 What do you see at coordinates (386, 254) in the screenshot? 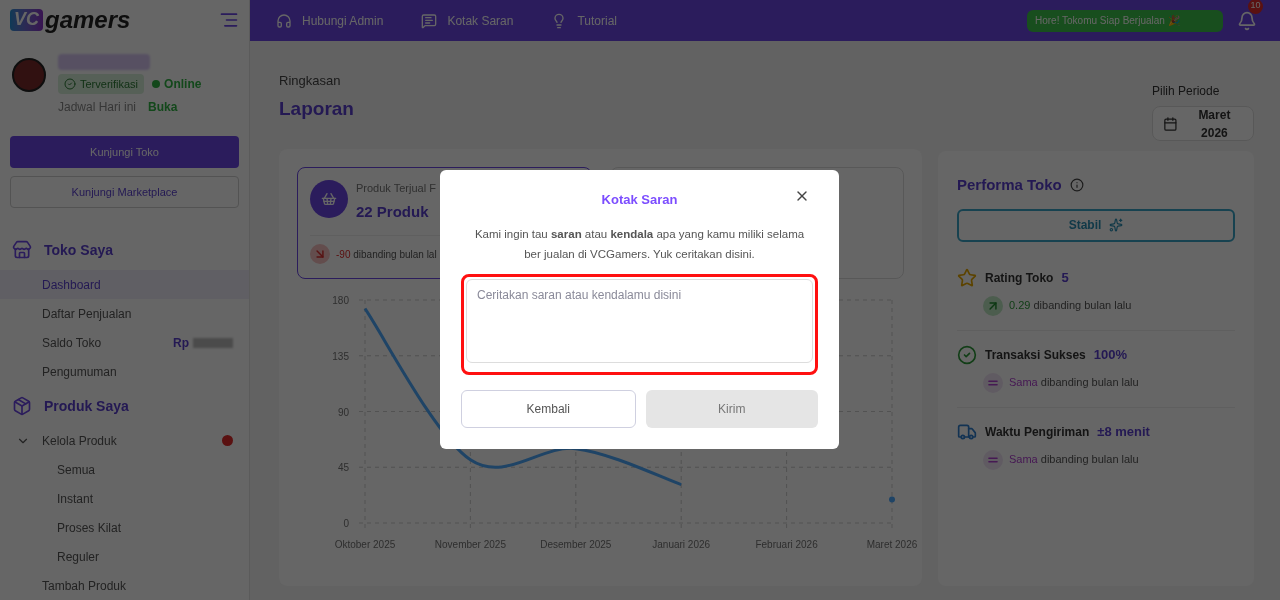
I see `trend-text: -90 dibanding bulan lal` at bounding box center [386, 254].